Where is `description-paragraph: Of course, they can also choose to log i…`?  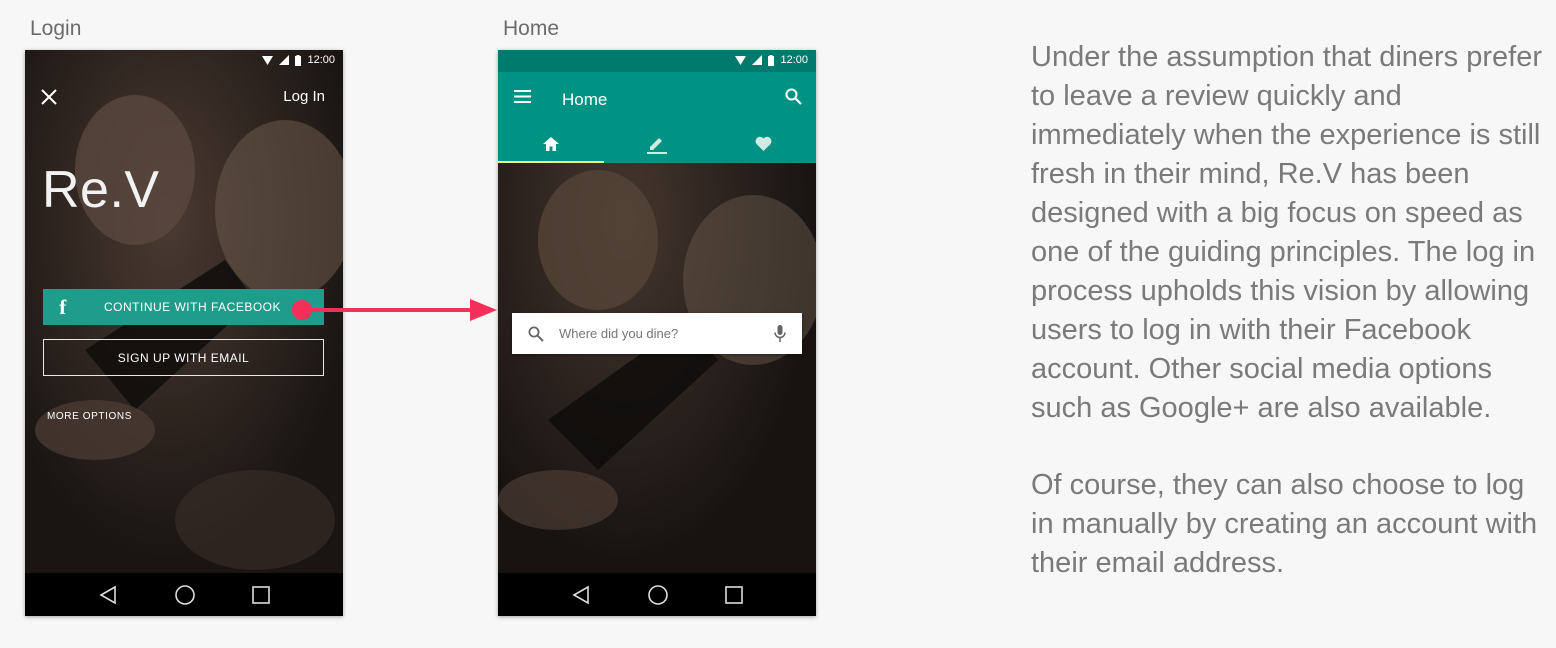
description-paragraph: Of course, they can also choose to log i… is located at coordinates (1284, 524).